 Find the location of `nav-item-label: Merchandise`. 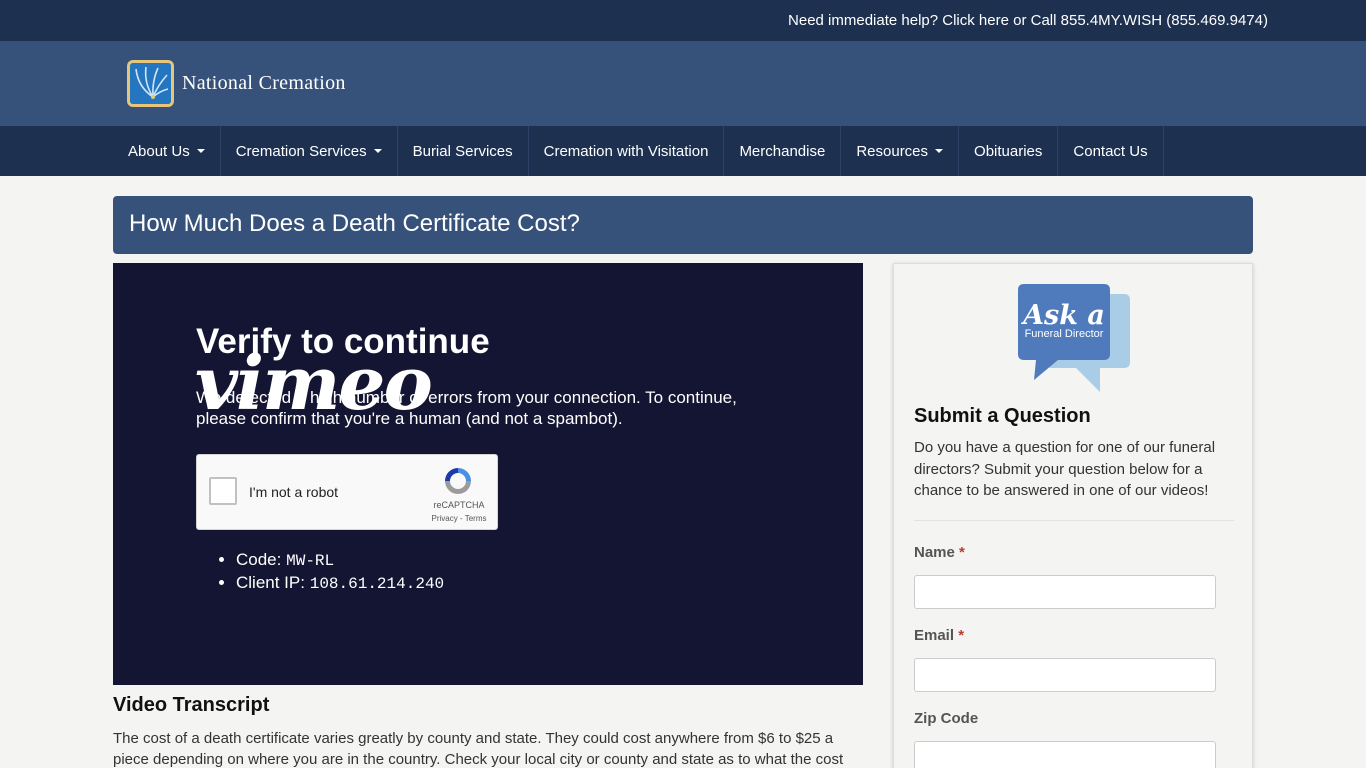

nav-item-label: Merchandise is located at coordinates (782, 151).